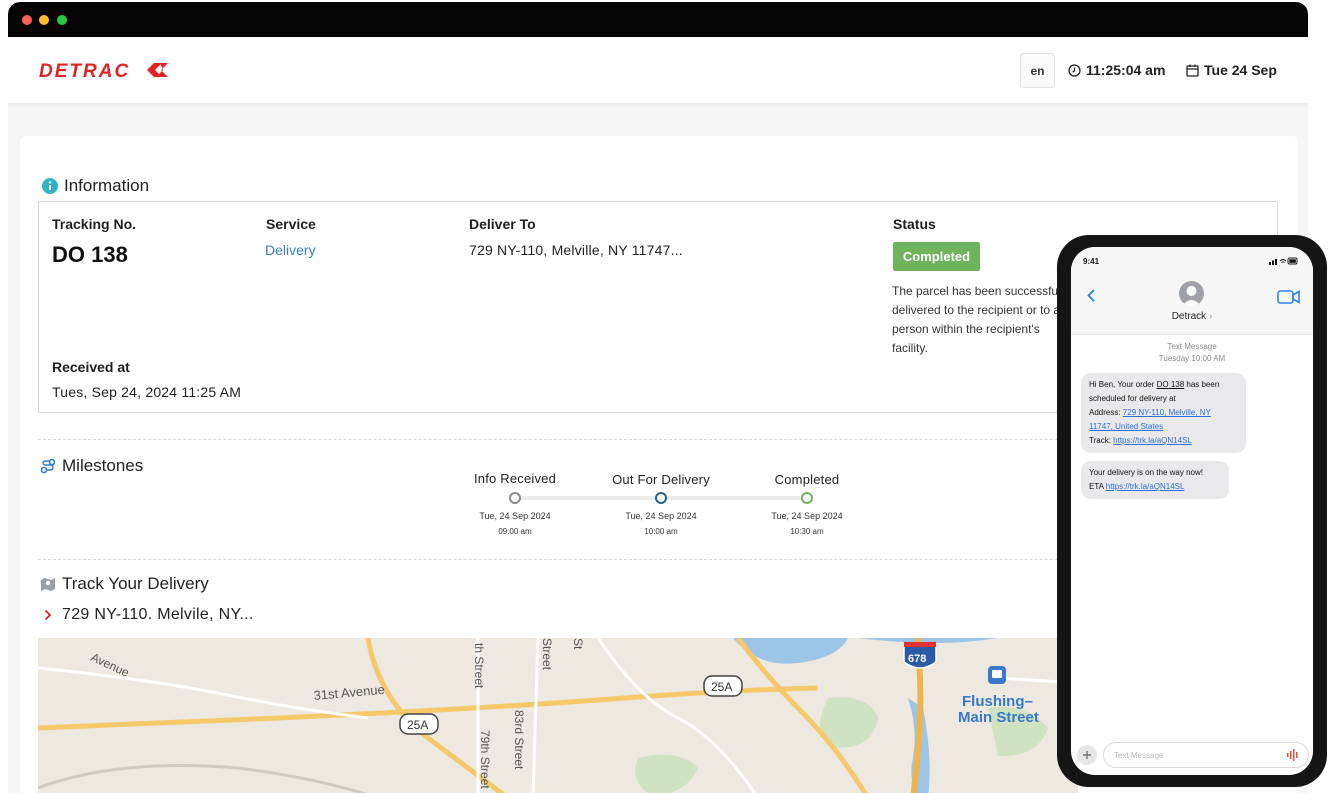 The image size is (1335, 793). Describe the element at coordinates (807, 531) in the screenshot. I see `milestone-time: 10:30 am` at that location.